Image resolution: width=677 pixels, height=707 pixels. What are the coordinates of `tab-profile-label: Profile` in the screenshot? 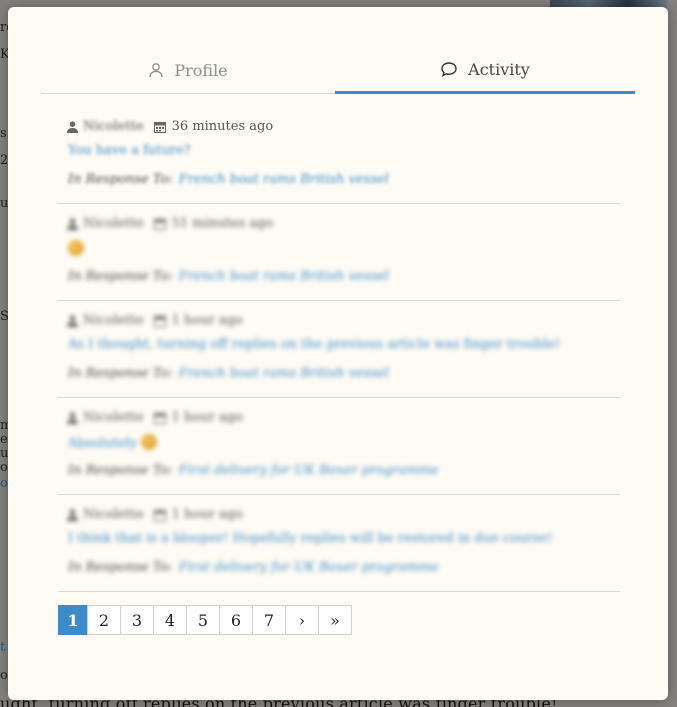 It's located at (201, 70).